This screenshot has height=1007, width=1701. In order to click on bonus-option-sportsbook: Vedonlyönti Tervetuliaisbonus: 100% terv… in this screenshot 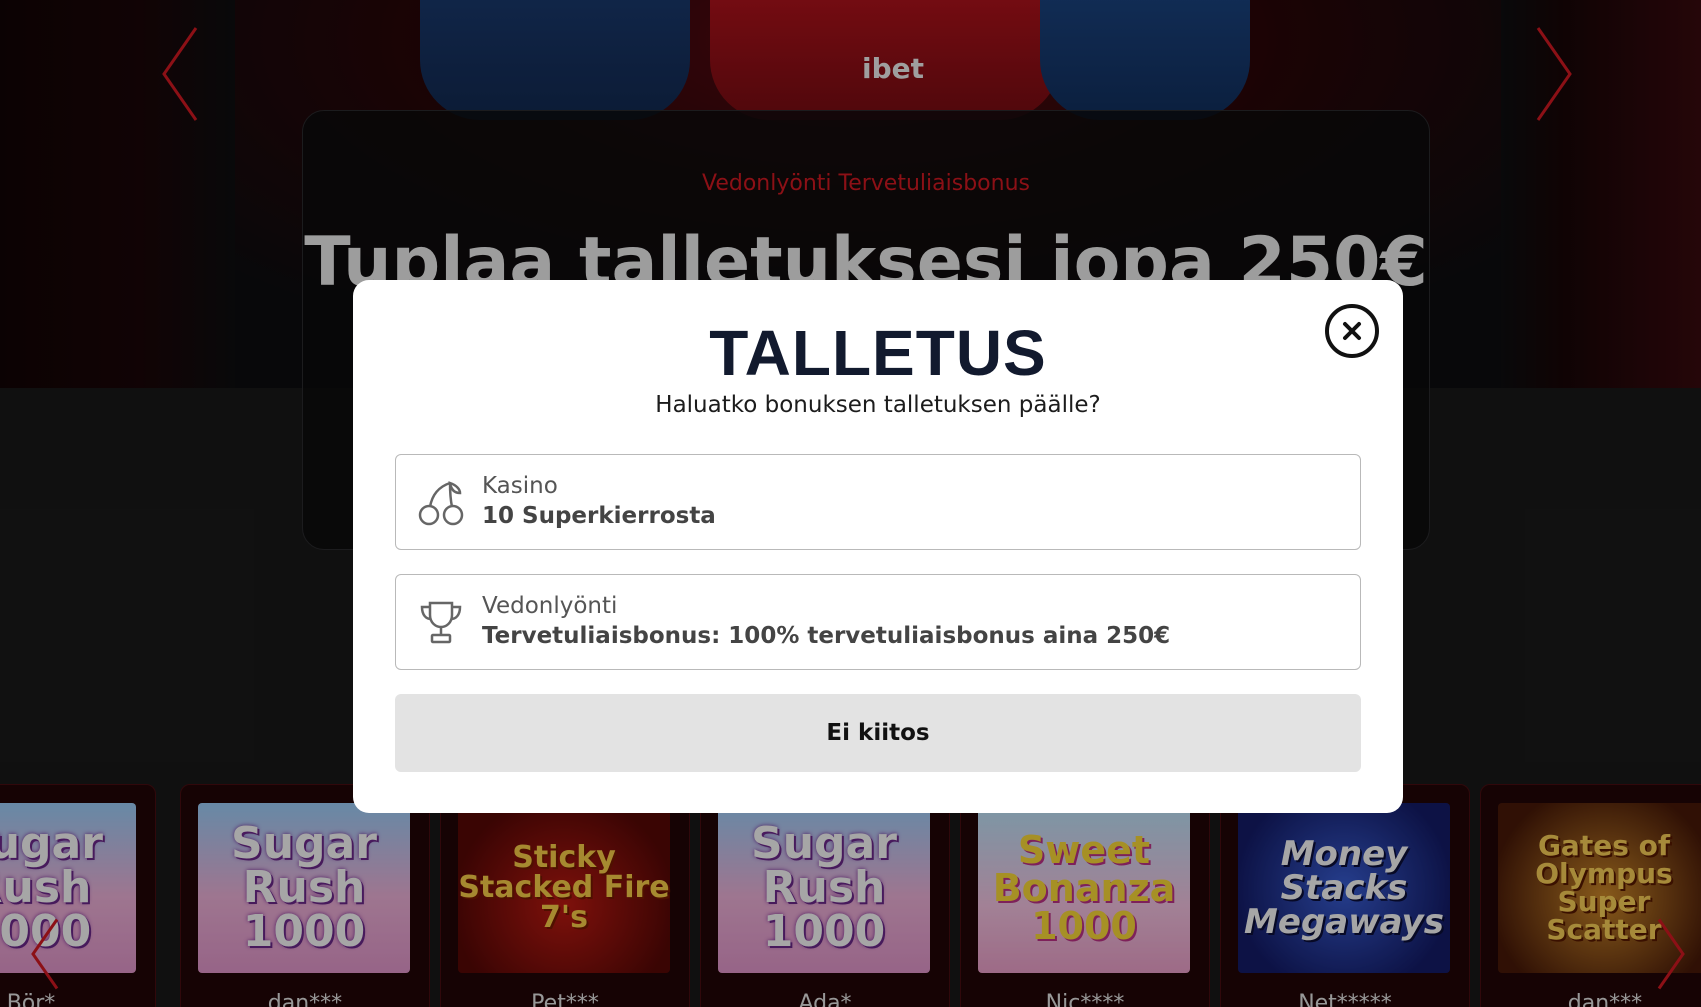, I will do `click(878, 622)`.